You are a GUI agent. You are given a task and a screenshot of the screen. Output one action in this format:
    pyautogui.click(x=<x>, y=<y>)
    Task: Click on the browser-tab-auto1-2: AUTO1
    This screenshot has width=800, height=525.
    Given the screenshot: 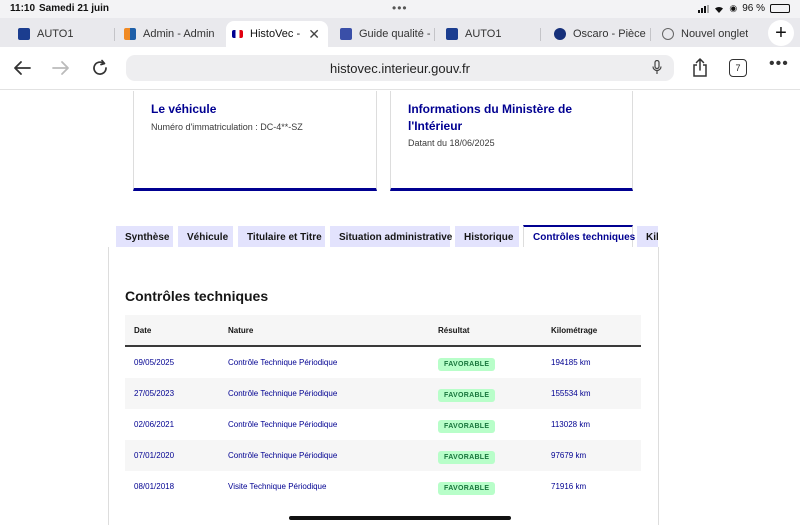 What is the action you would take?
    pyautogui.click(x=483, y=34)
    